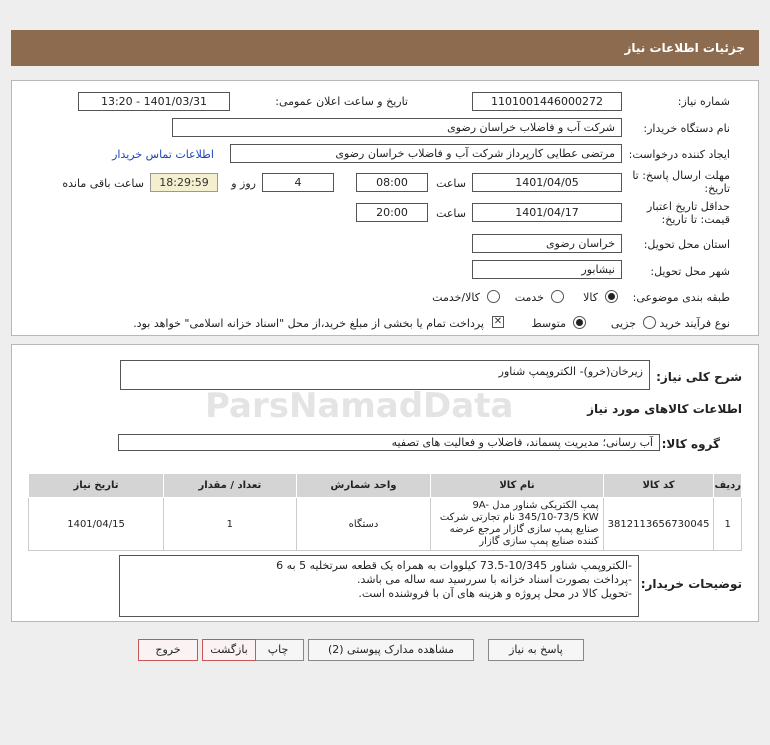  I want to click on category-option-goods-service: کالا/خدمت, so click(456, 297).